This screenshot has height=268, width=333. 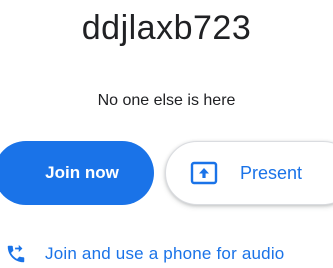 I want to click on phone-audio-link: Join and use a phone for audio, so click(x=144, y=254).